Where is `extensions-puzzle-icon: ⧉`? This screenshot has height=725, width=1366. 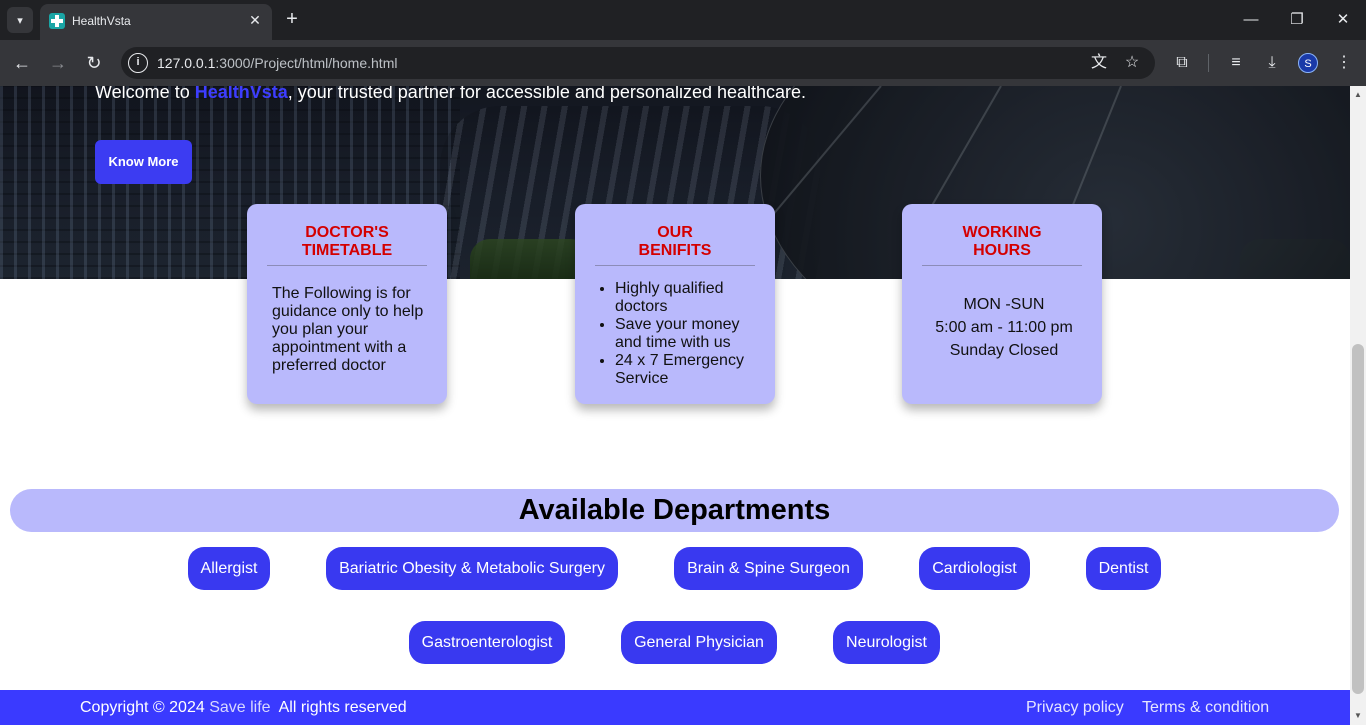
extensions-puzzle-icon: ⧉ is located at coordinates (1182, 63).